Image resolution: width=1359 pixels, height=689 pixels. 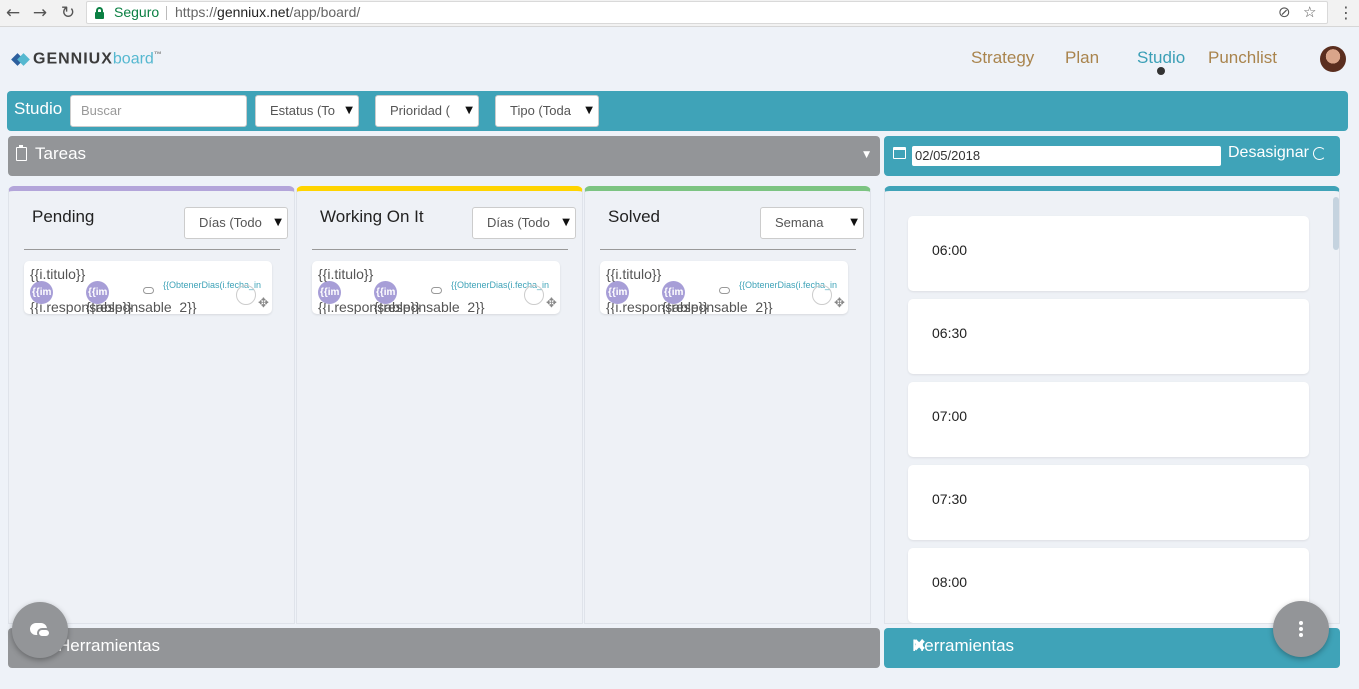 I want to click on refresh-icon, so click(x=1319, y=153).